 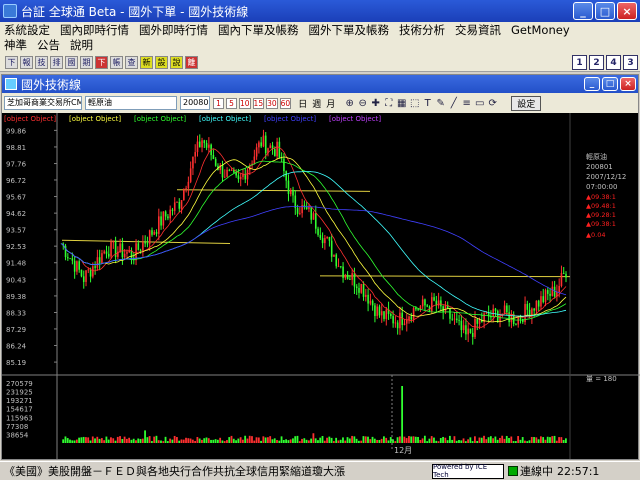 I want to click on period-unit-button: 月, so click(x=330, y=103).